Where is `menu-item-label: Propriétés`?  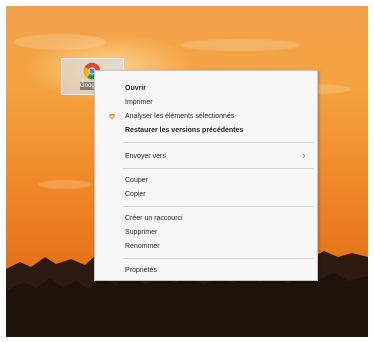
menu-item-label: Propriétés is located at coordinates (141, 270).